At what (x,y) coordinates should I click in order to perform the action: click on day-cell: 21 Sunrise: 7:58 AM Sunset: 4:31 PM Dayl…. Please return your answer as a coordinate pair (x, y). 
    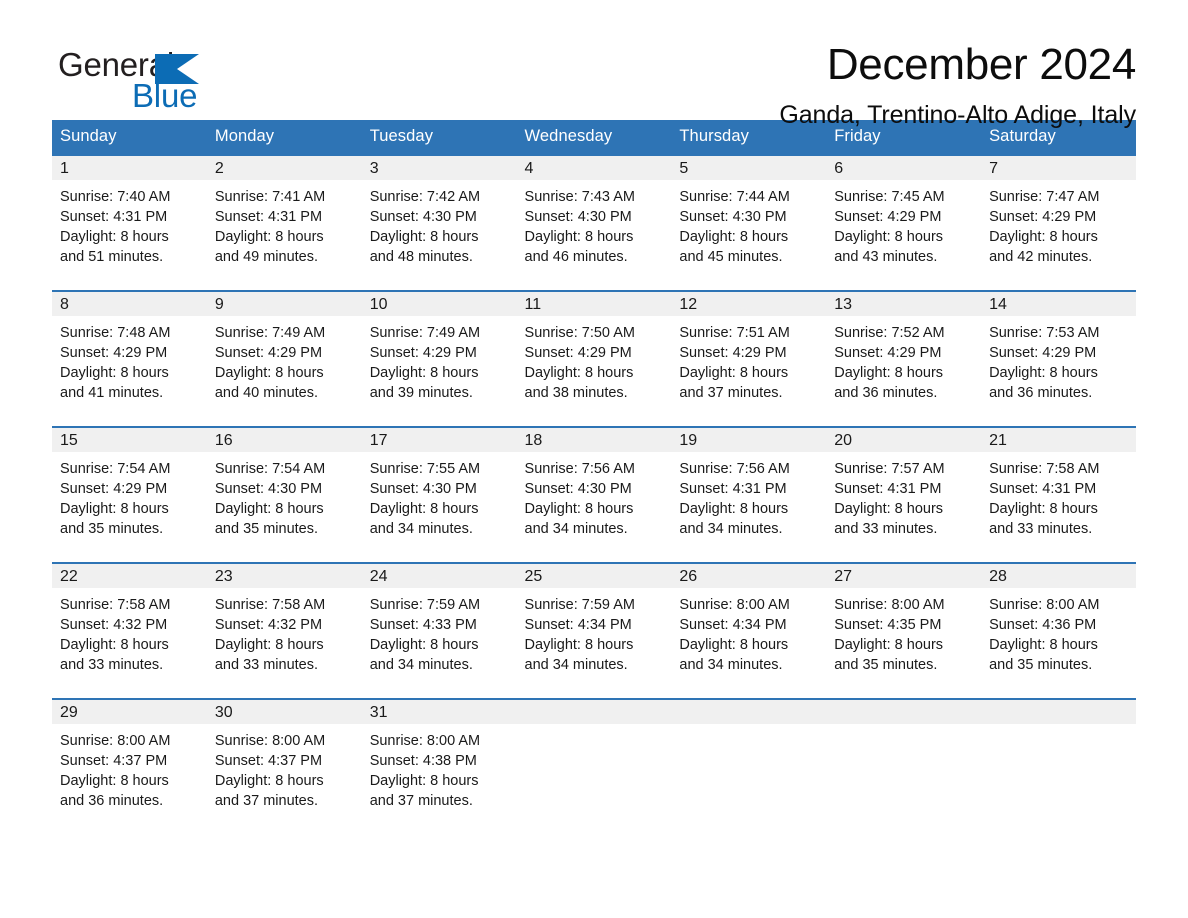
    Looking at the image, I should click on (1058, 494).